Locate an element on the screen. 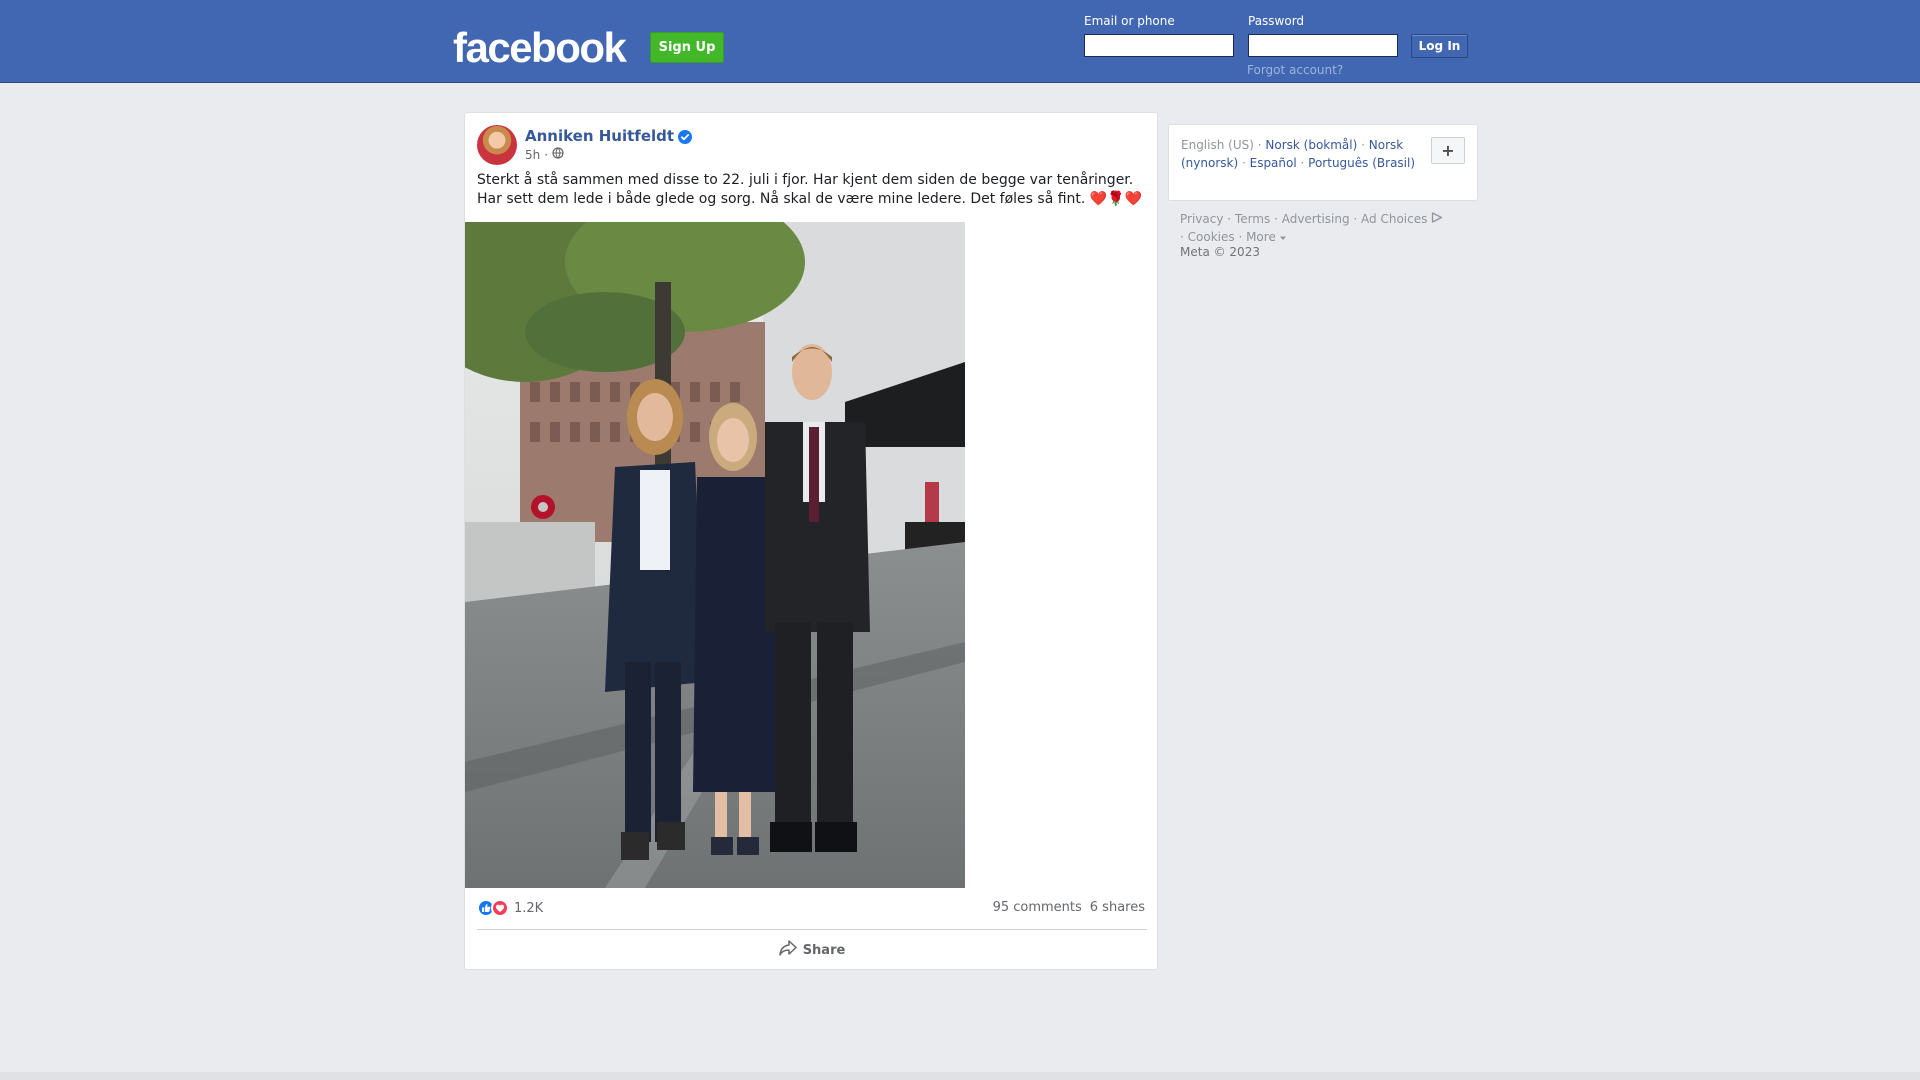  post-author: Anniken Huitfeldt is located at coordinates (609, 136).